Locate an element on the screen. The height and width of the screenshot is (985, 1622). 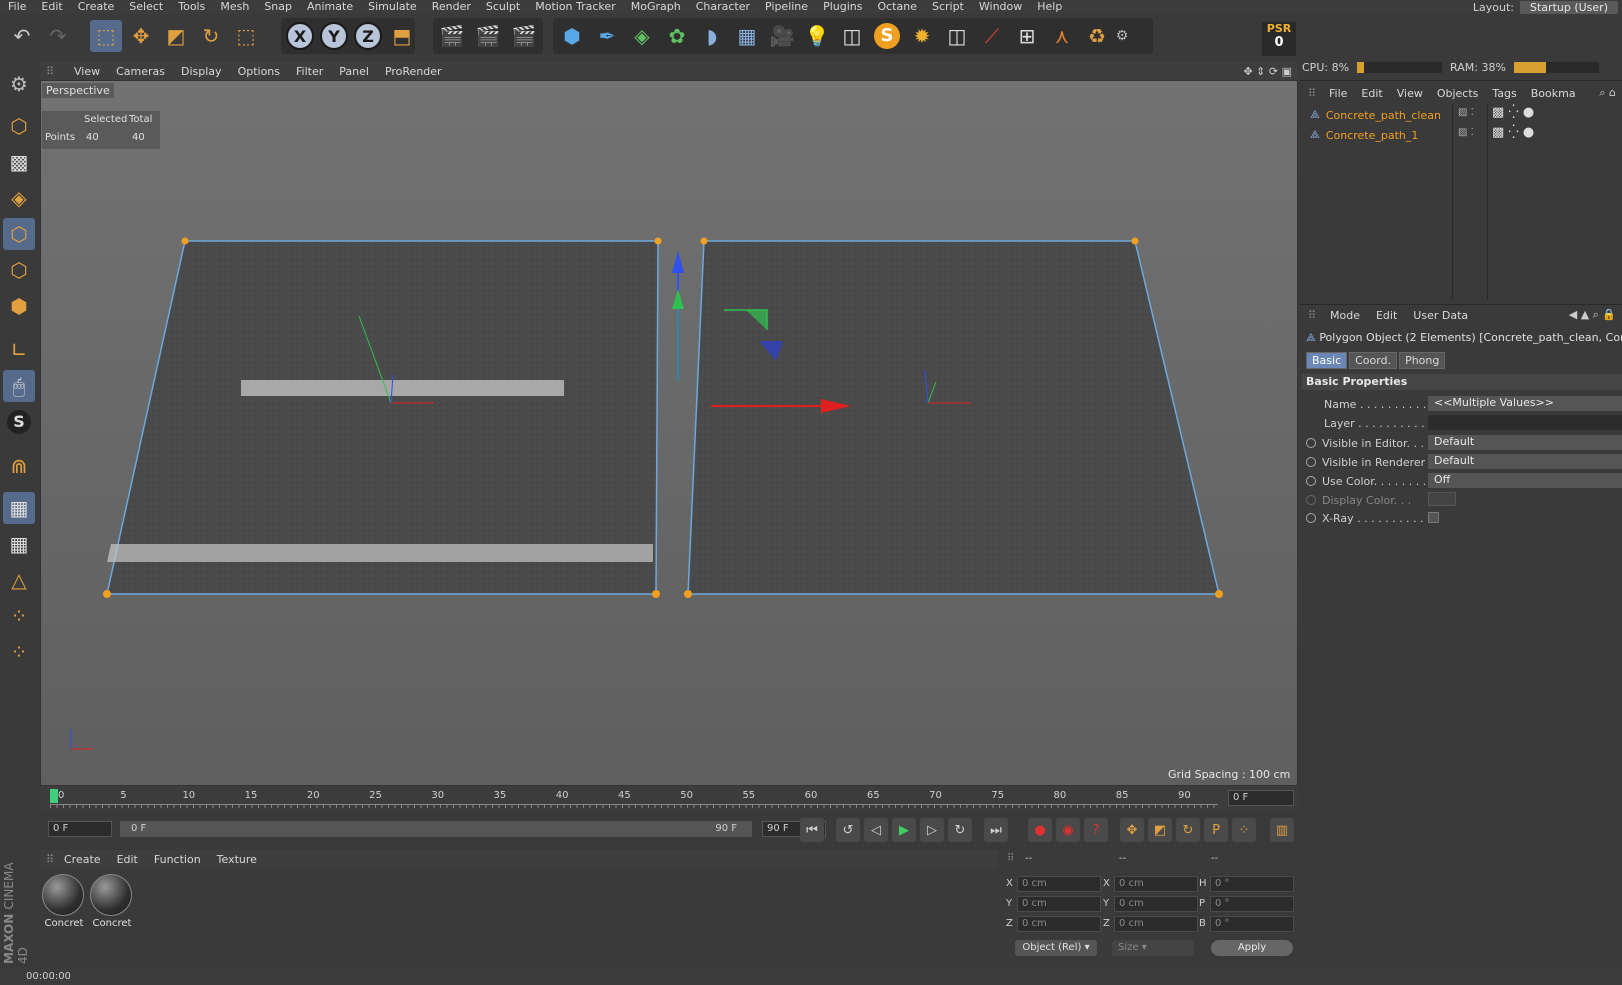
menu-script: Script is located at coordinates (947, 7).